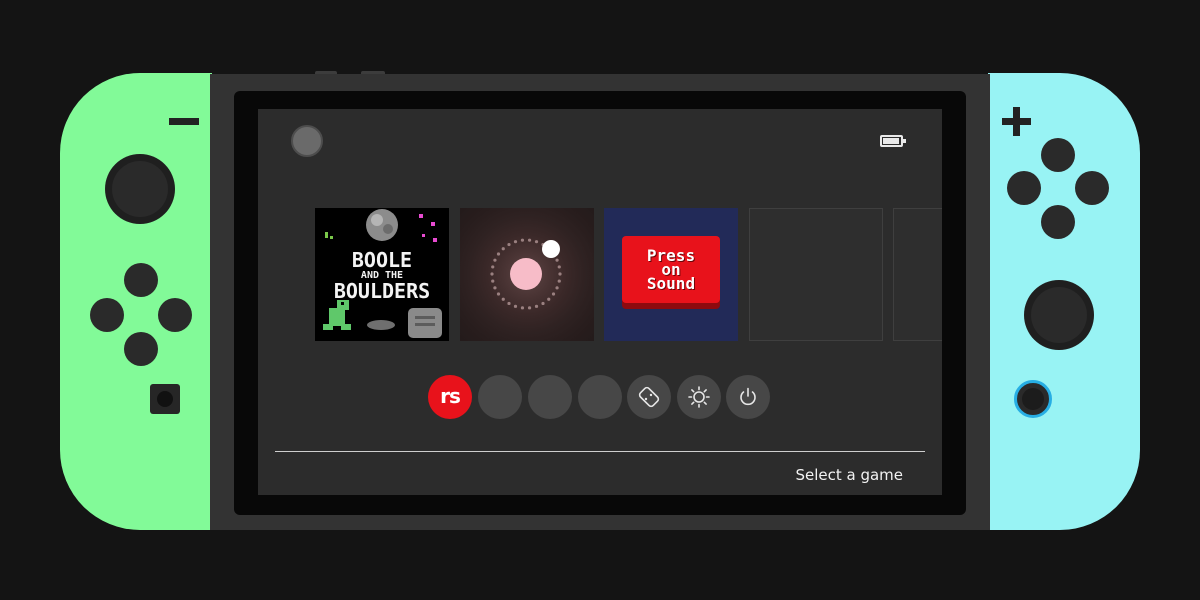  I want to click on controllers-button, so click(649, 397).